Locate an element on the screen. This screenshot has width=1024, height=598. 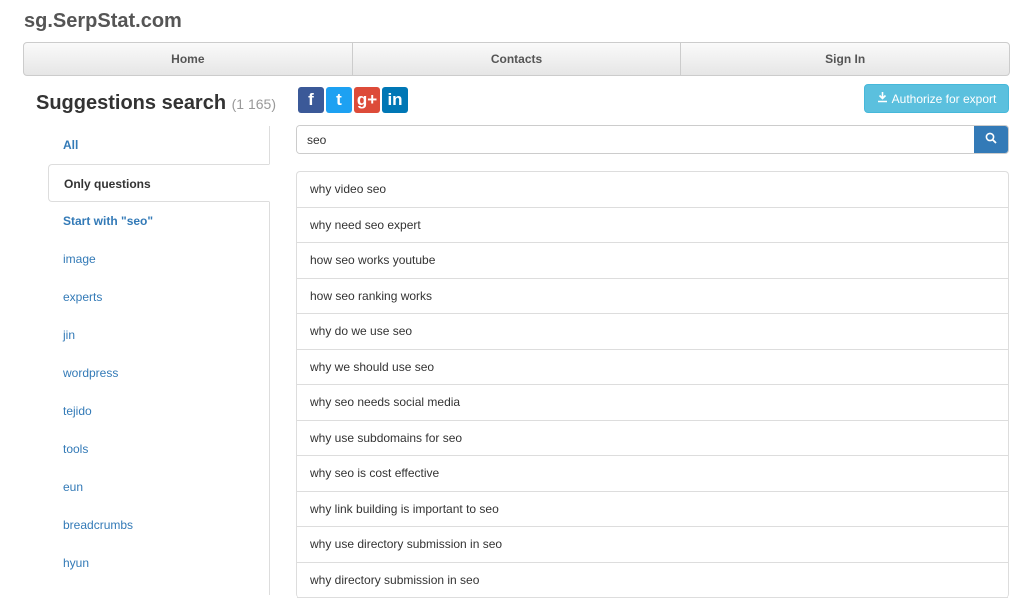
sidebar-item: Start with "seo" is located at coordinates (158, 221).